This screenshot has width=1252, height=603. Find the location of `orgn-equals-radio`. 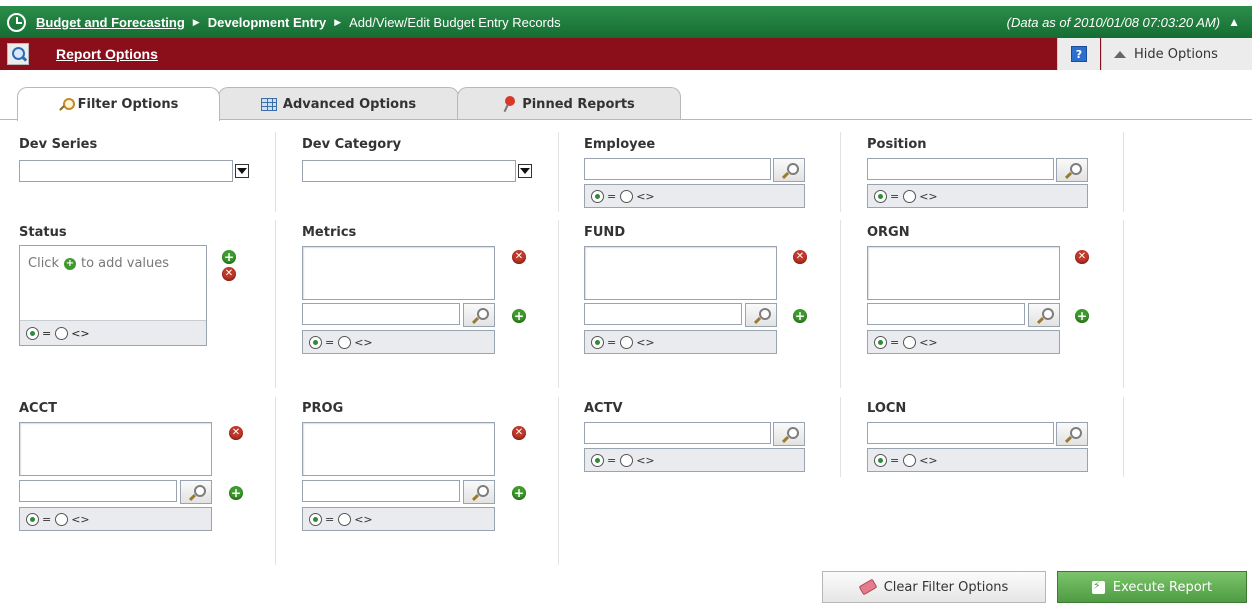

orgn-equals-radio is located at coordinates (880, 342).